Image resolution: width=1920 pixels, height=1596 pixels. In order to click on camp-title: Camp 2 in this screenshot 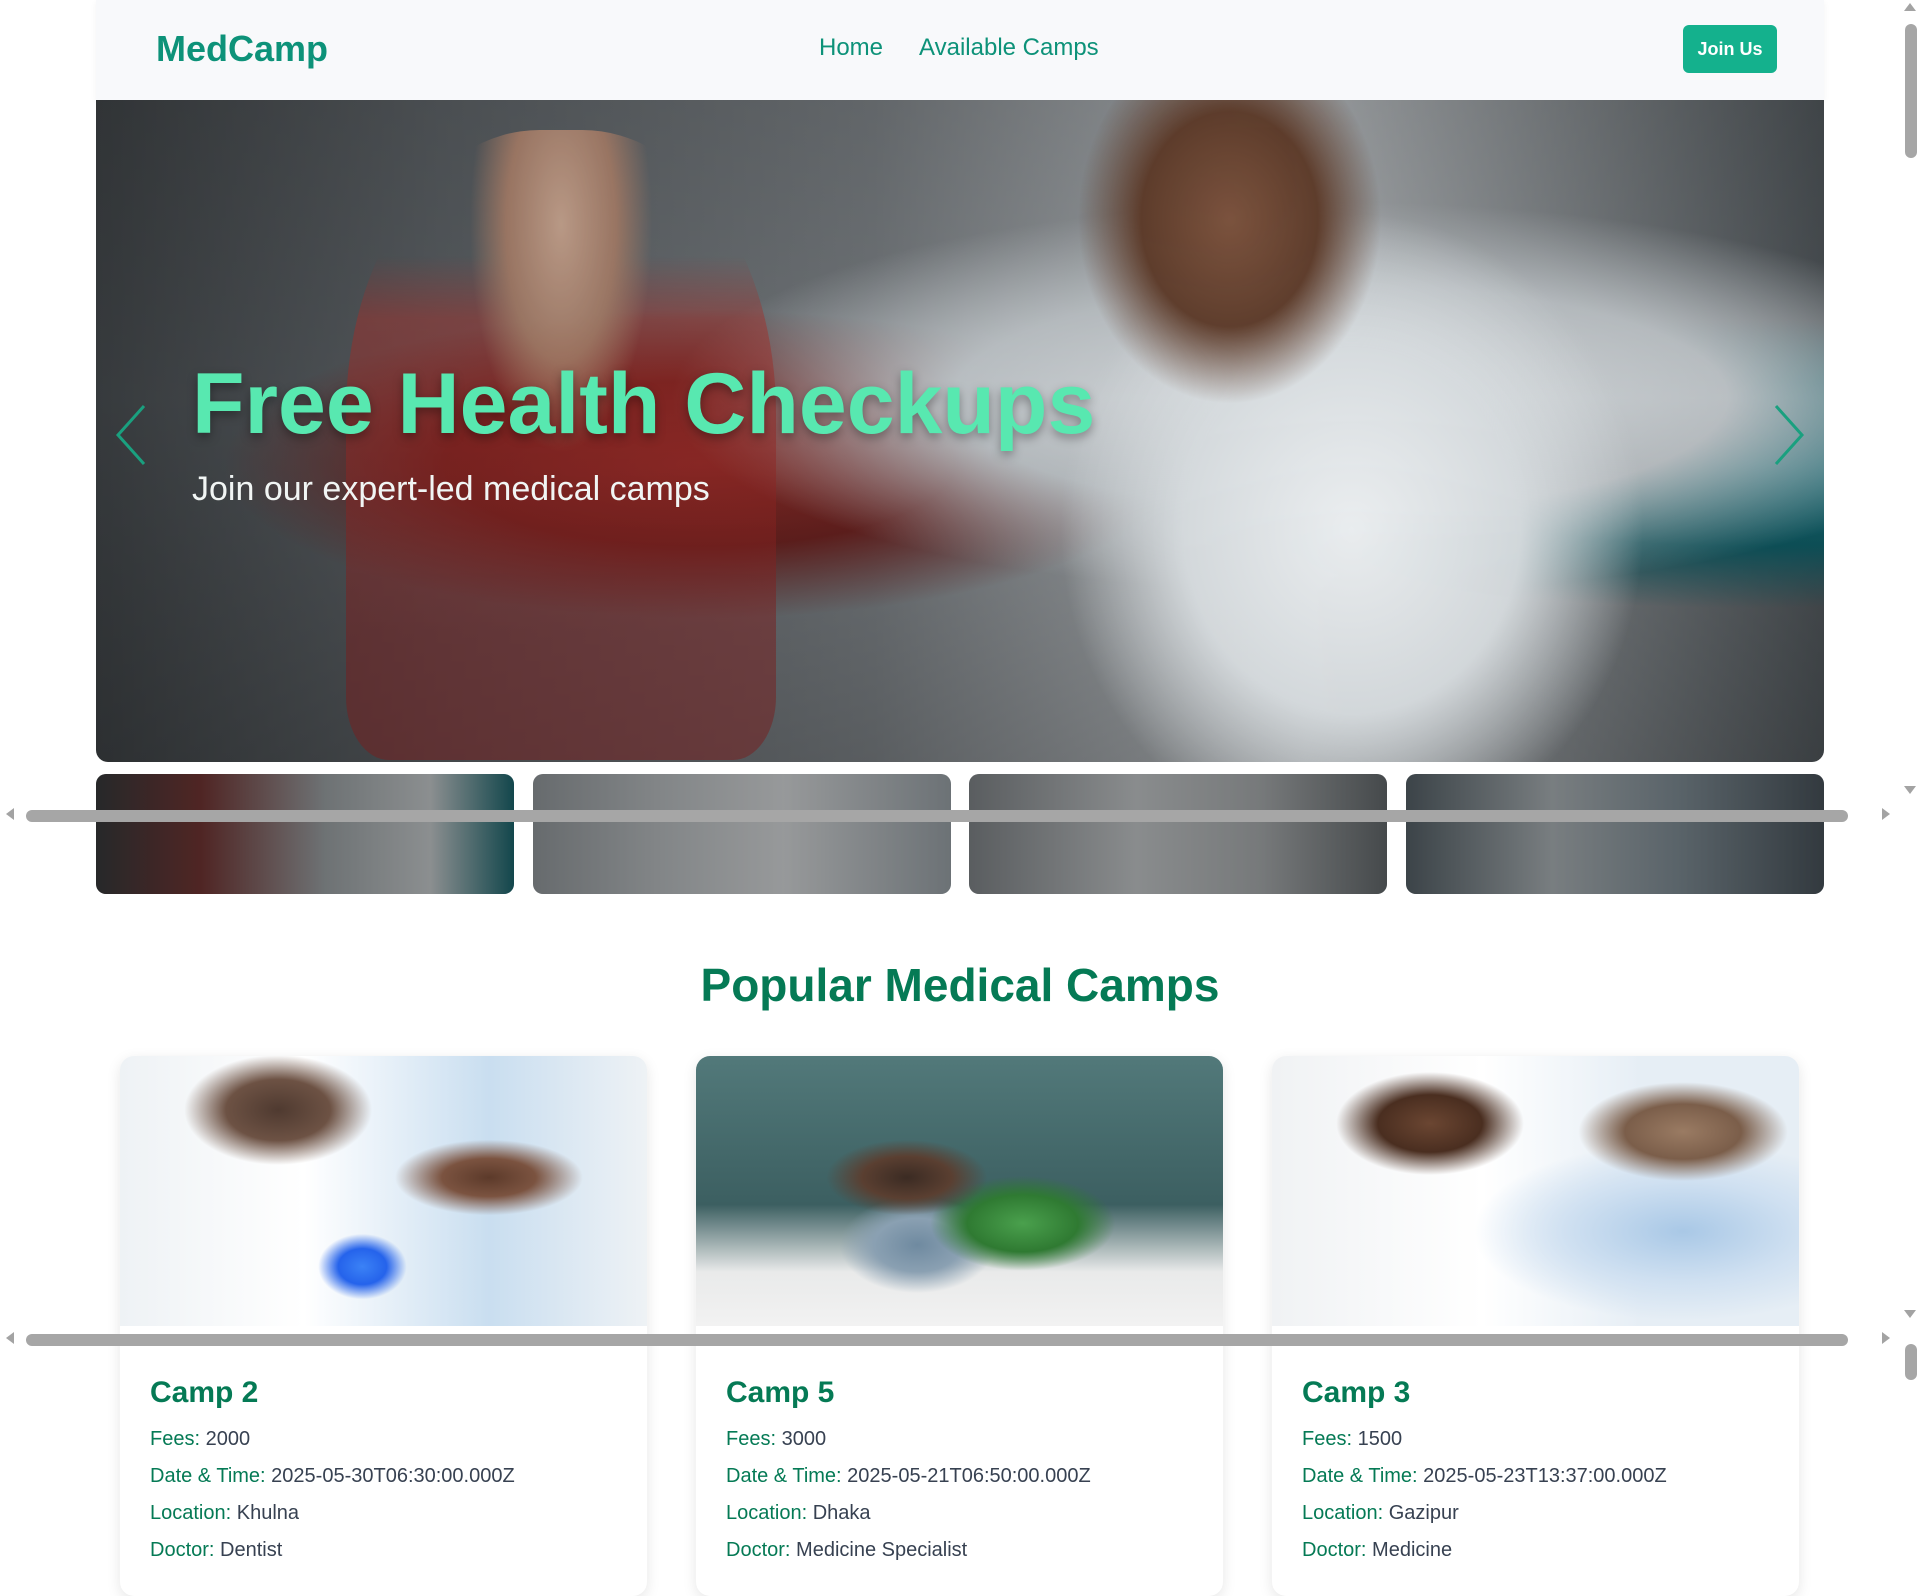, I will do `click(204, 1392)`.